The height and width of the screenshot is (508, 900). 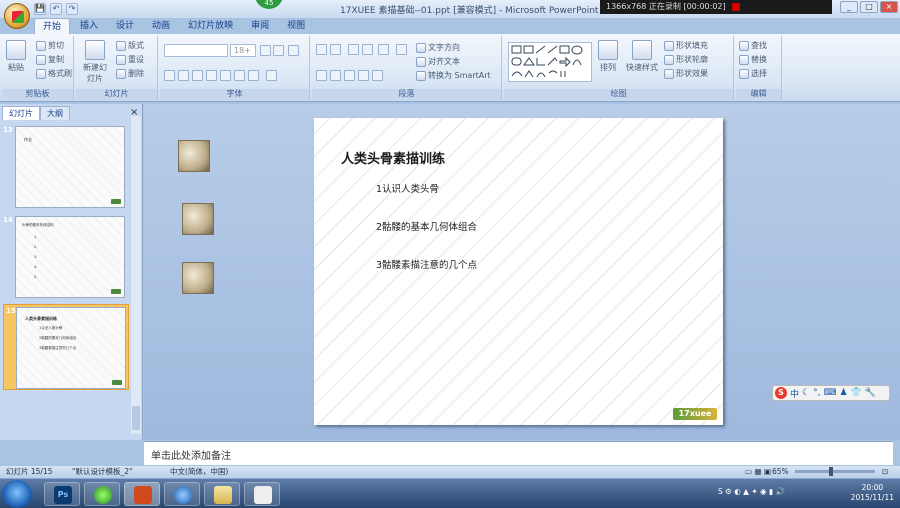 What do you see at coordinates (210, 26) in the screenshot?
I see `tab-slideshow: 幻灯片放映` at bounding box center [210, 26].